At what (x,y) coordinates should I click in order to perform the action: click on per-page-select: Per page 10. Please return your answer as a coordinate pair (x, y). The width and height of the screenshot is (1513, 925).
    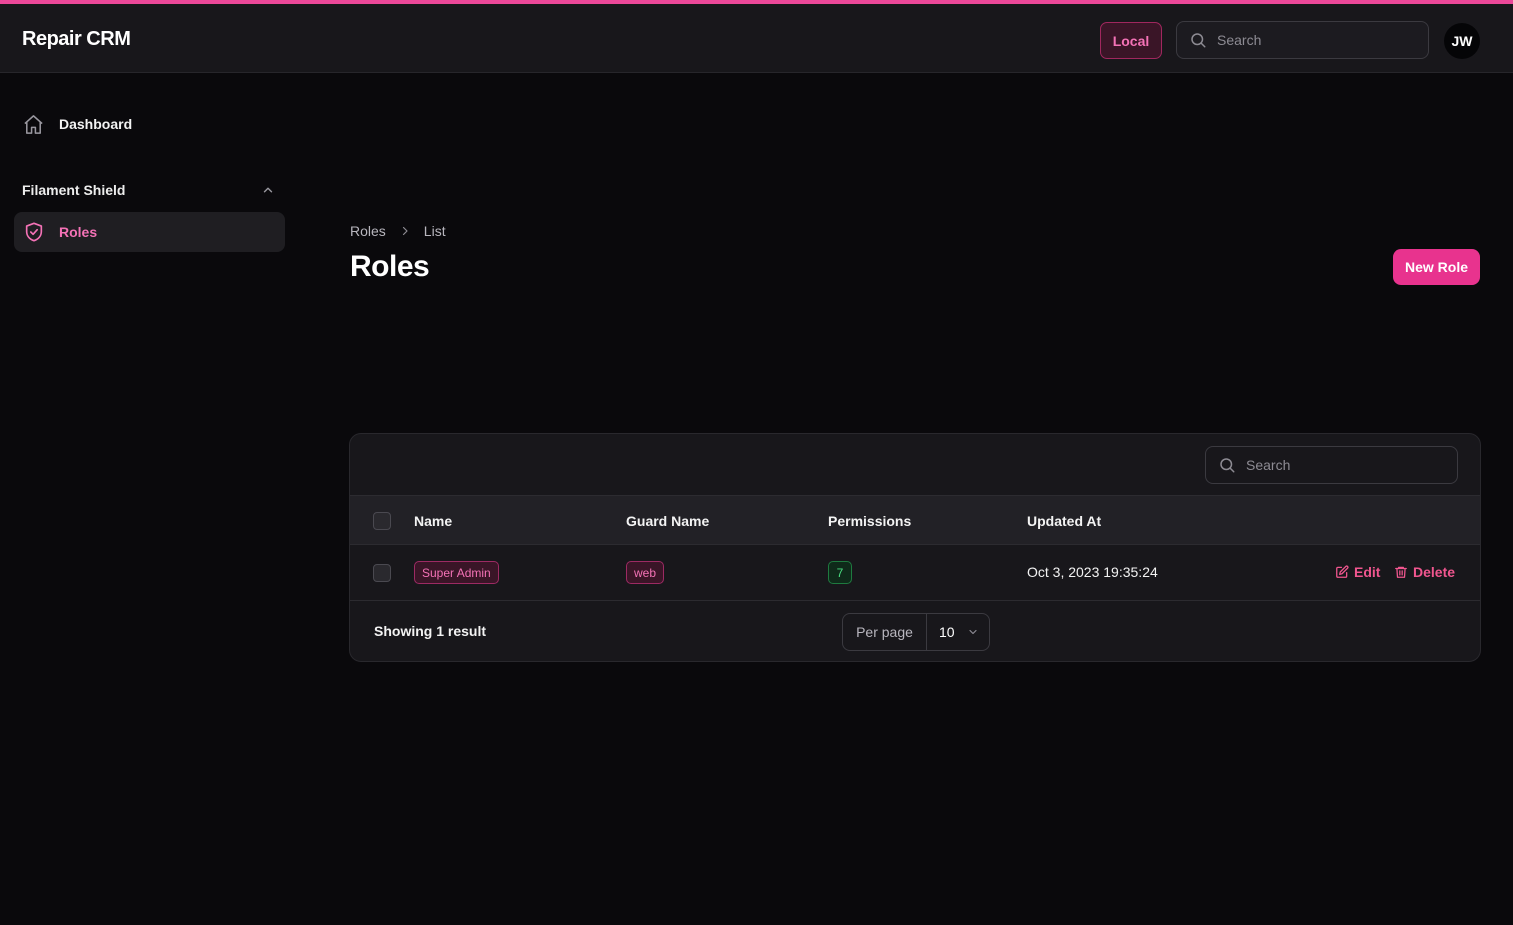
    Looking at the image, I should click on (916, 632).